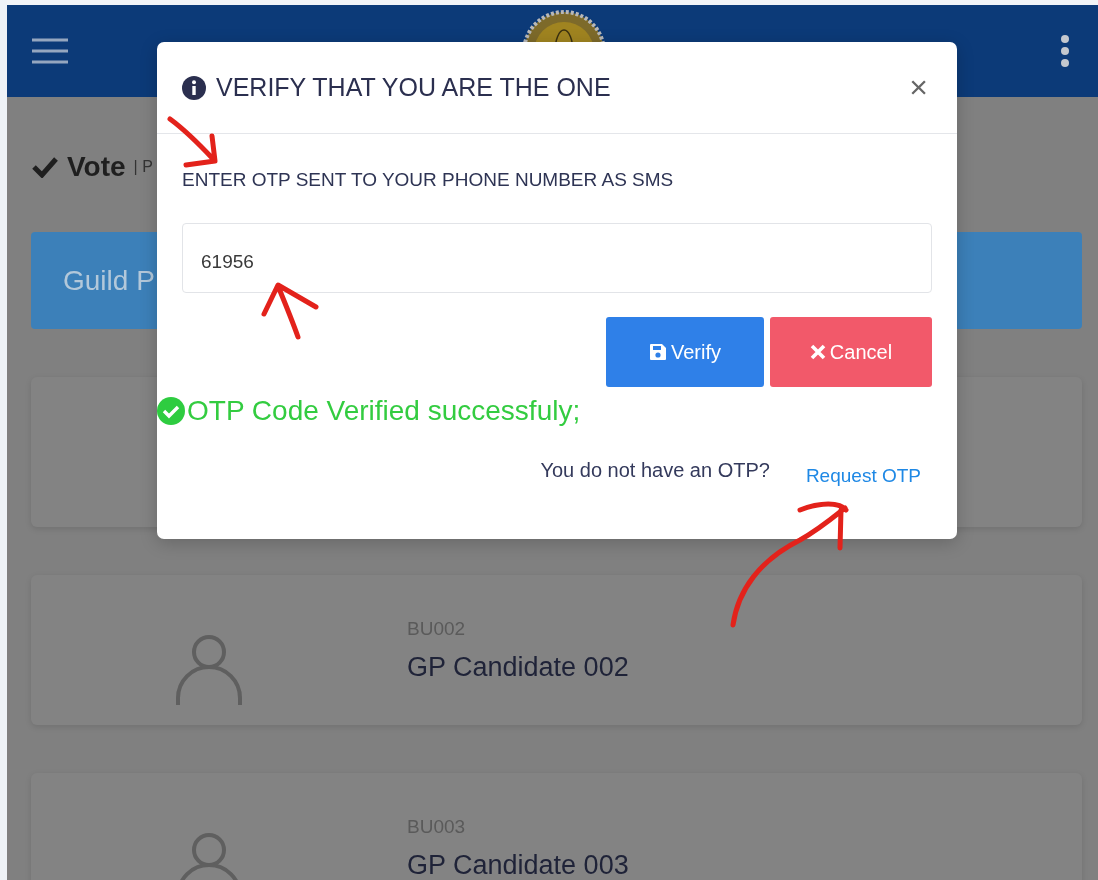  What do you see at coordinates (863, 476) in the screenshot?
I see `request-otp-link: Request OTP` at bounding box center [863, 476].